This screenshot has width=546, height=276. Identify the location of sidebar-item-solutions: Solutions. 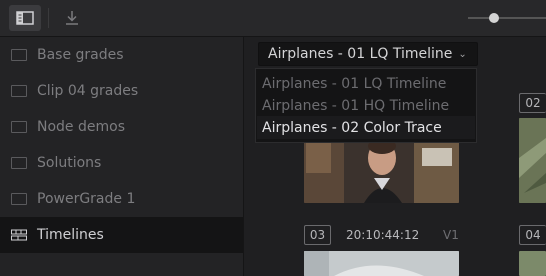
(121, 163).